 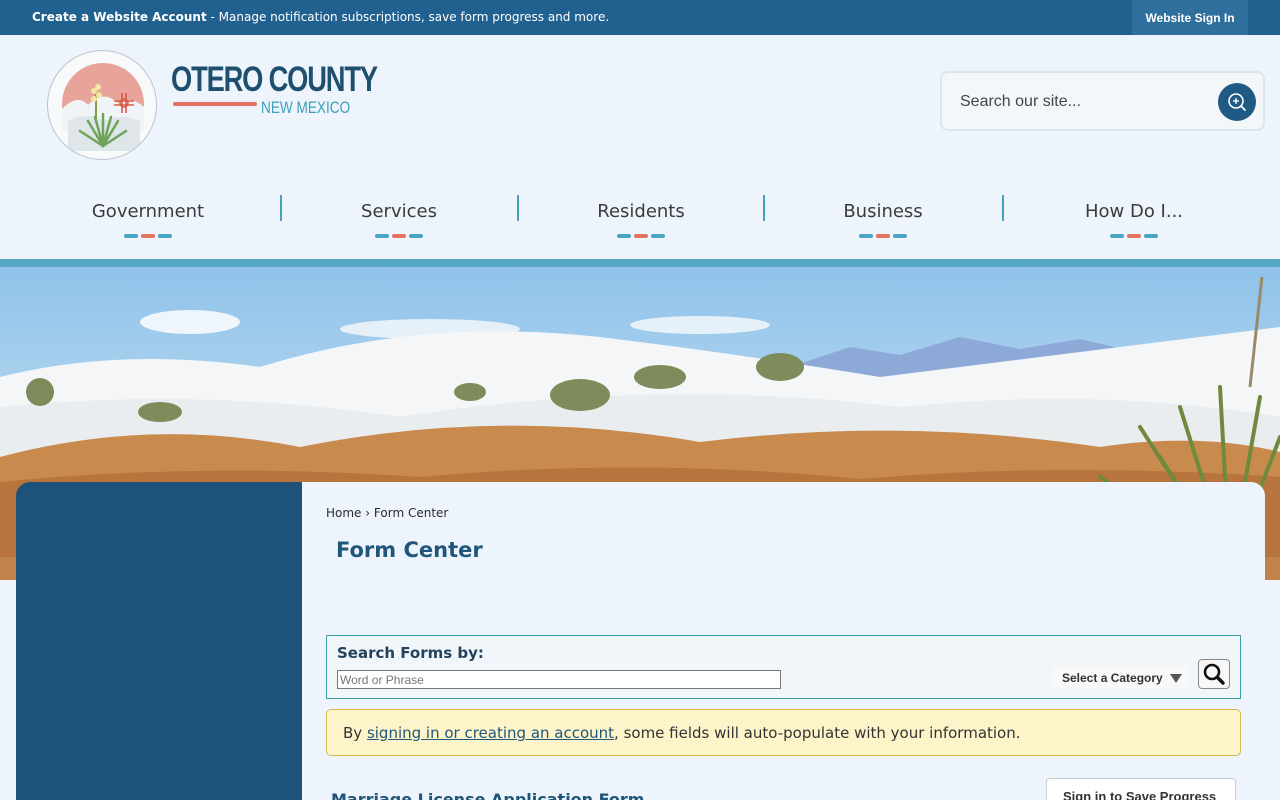 I want to click on header-accent-band, so click(x=640, y=263).